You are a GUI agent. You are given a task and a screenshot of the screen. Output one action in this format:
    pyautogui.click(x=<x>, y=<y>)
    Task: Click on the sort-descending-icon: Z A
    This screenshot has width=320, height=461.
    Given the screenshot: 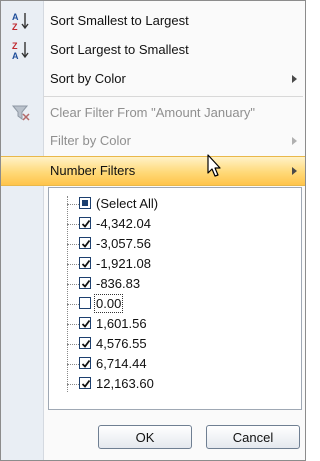 What is the action you would take?
    pyautogui.click(x=21, y=50)
    